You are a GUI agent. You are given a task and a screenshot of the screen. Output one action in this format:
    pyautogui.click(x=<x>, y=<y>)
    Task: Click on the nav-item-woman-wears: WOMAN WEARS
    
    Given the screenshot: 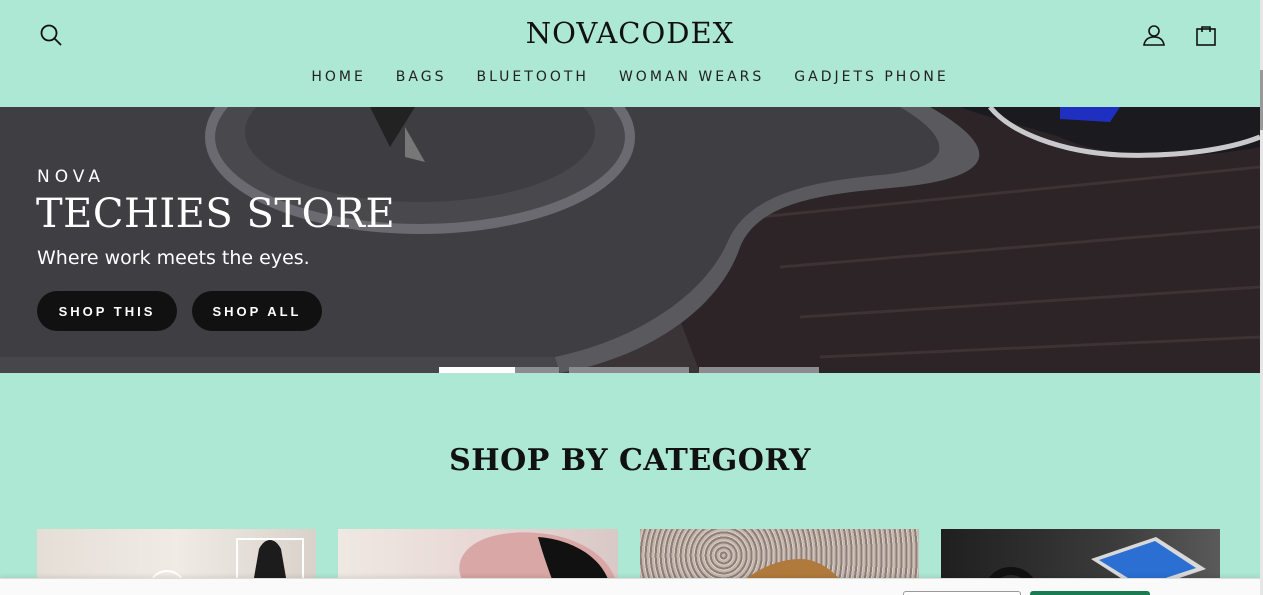 What is the action you would take?
    pyautogui.click(x=691, y=77)
    